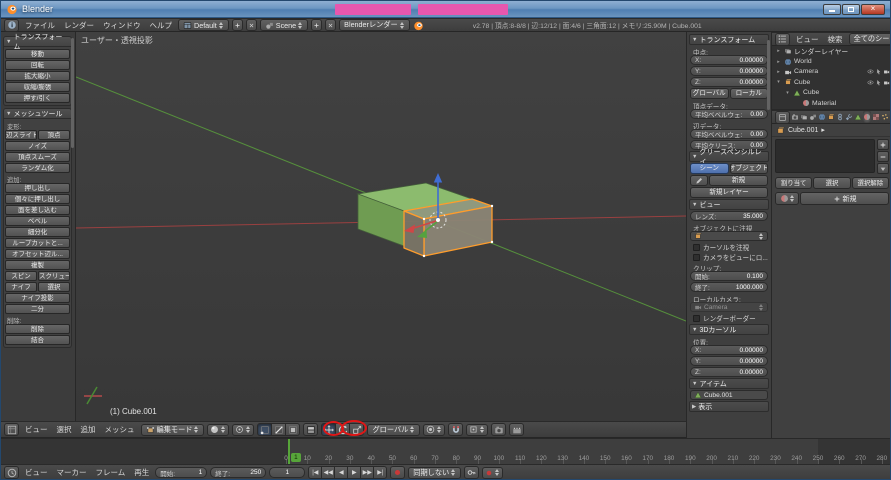 The width and height of the screenshot is (891, 480). What do you see at coordinates (729, 350) in the screenshot?
I see `number-field: X: 0.00000` at bounding box center [729, 350].